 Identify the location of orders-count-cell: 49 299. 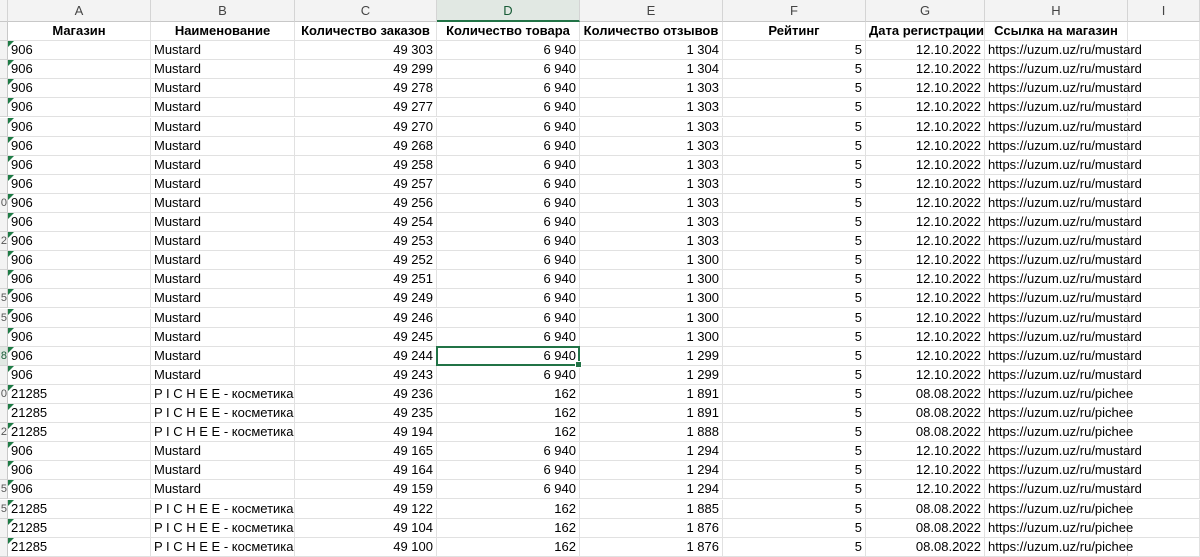
(366, 70).